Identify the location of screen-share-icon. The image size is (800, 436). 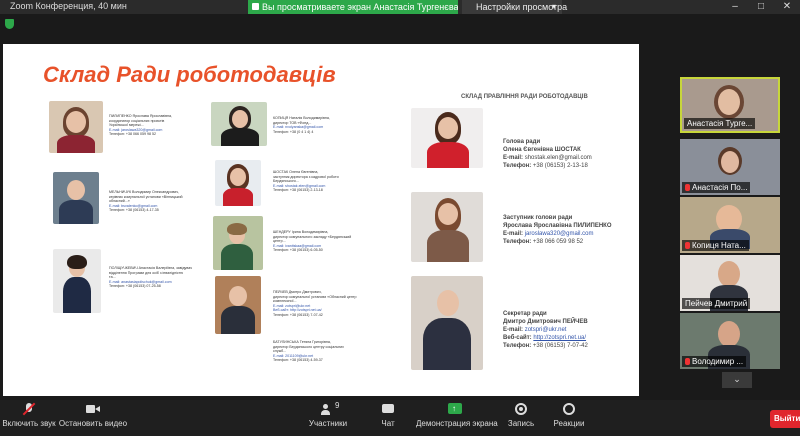
(255, 6).